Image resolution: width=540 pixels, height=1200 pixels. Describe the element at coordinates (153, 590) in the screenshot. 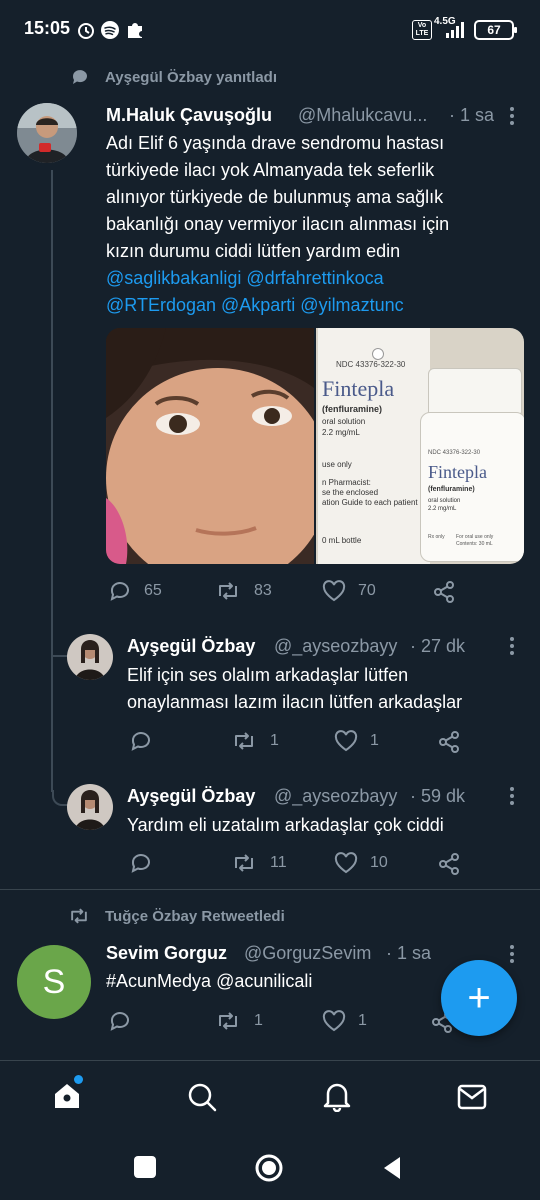

I see `reply-count: 65` at that location.